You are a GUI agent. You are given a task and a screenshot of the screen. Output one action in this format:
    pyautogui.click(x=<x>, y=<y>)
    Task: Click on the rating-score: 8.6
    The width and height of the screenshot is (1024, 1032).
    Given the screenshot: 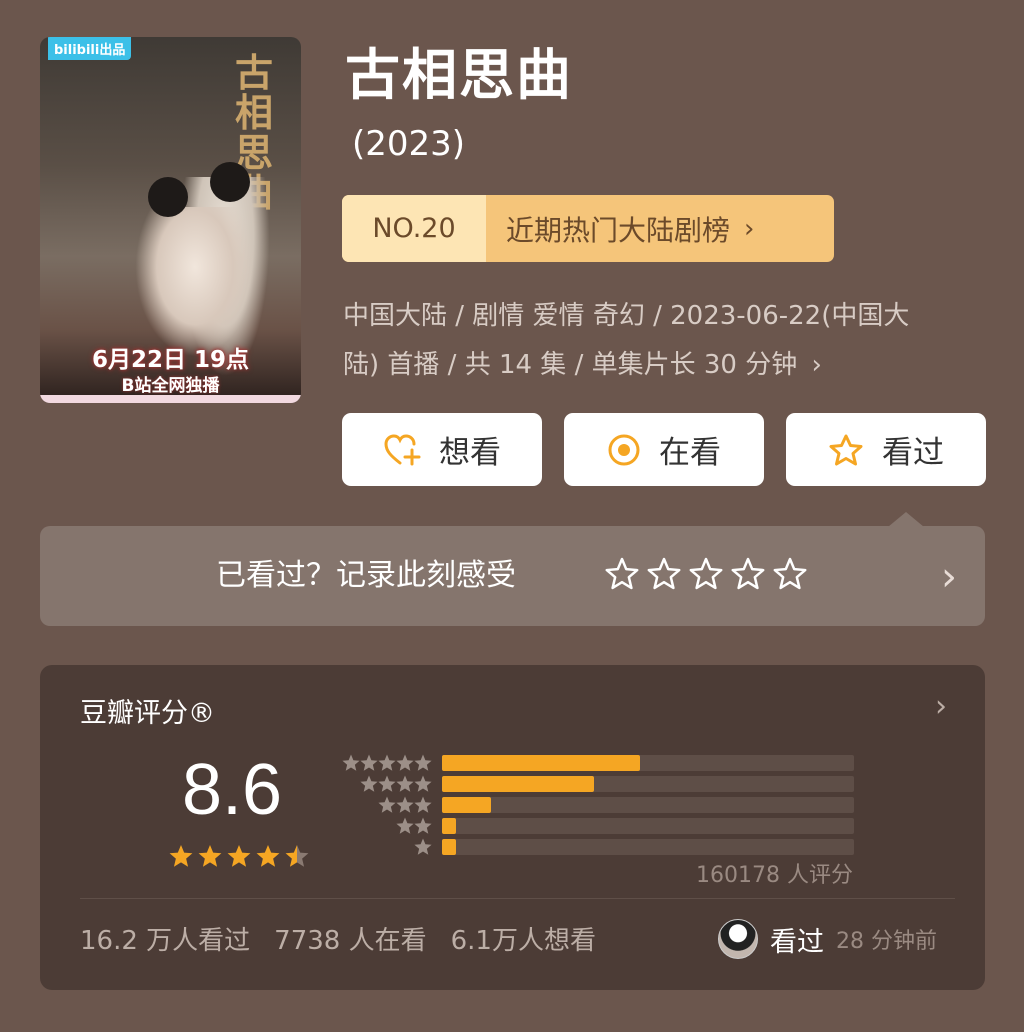 What is the action you would take?
    pyautogui.click(x=232, y=790)
    